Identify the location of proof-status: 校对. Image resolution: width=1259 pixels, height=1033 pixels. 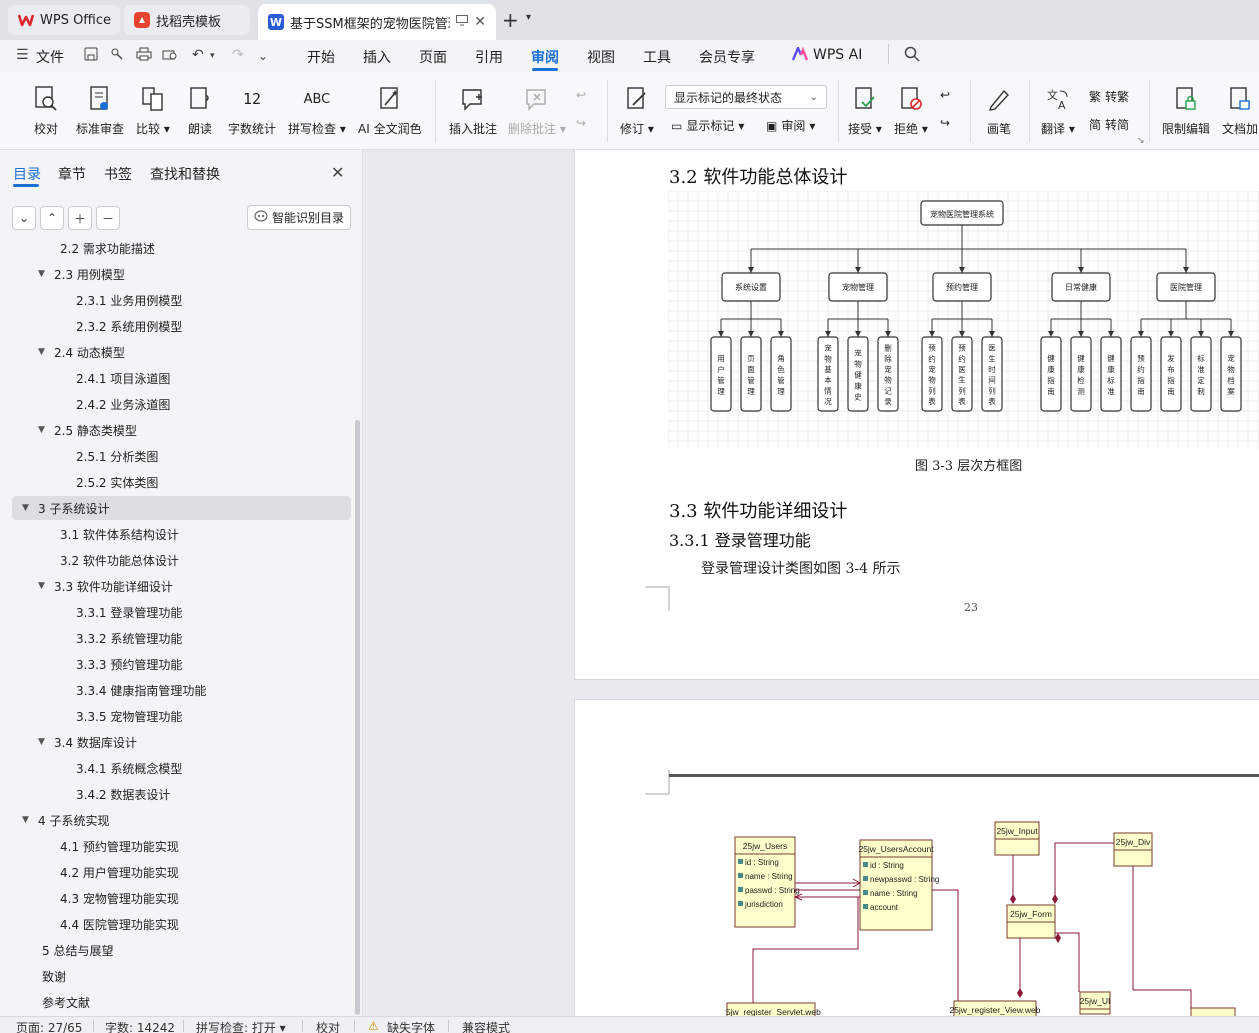
(328, 1026).